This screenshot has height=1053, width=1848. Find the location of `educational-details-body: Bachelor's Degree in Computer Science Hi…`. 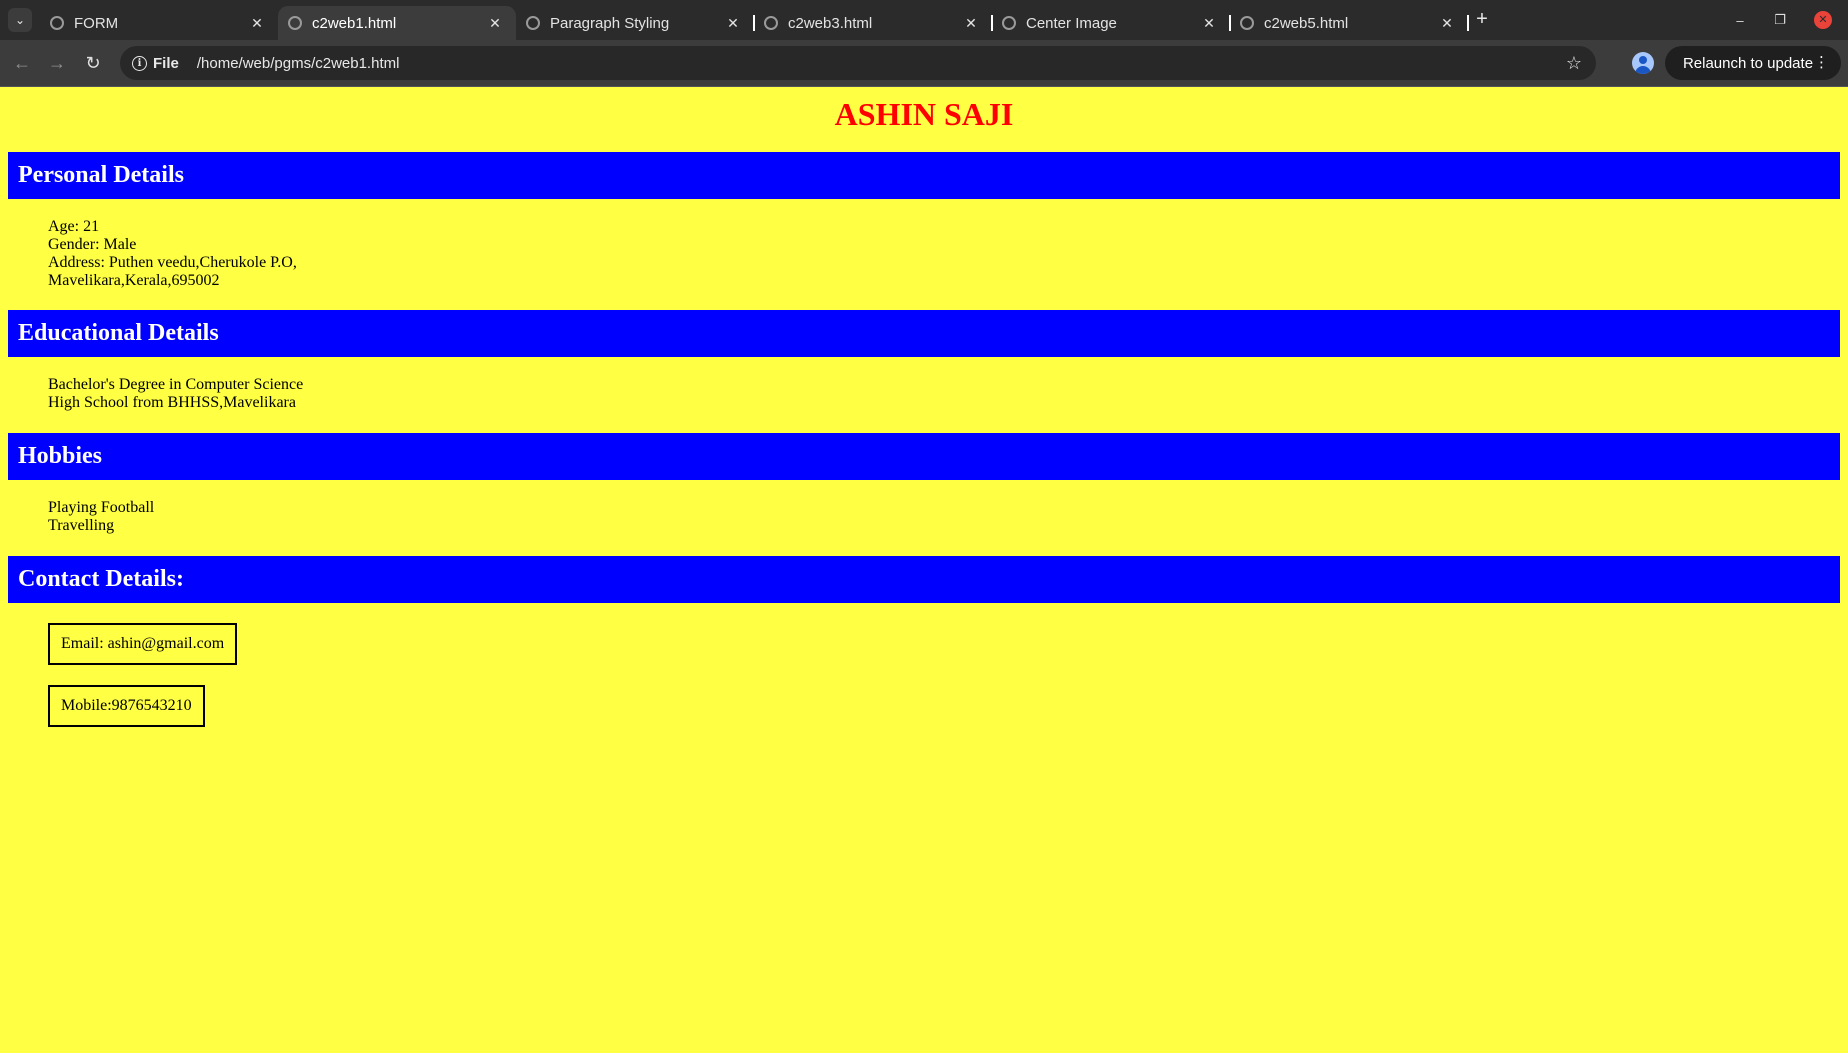

educational-details-body: Bachelor's Degree in Computer Science Hi… is located at coordinates (924, 395).